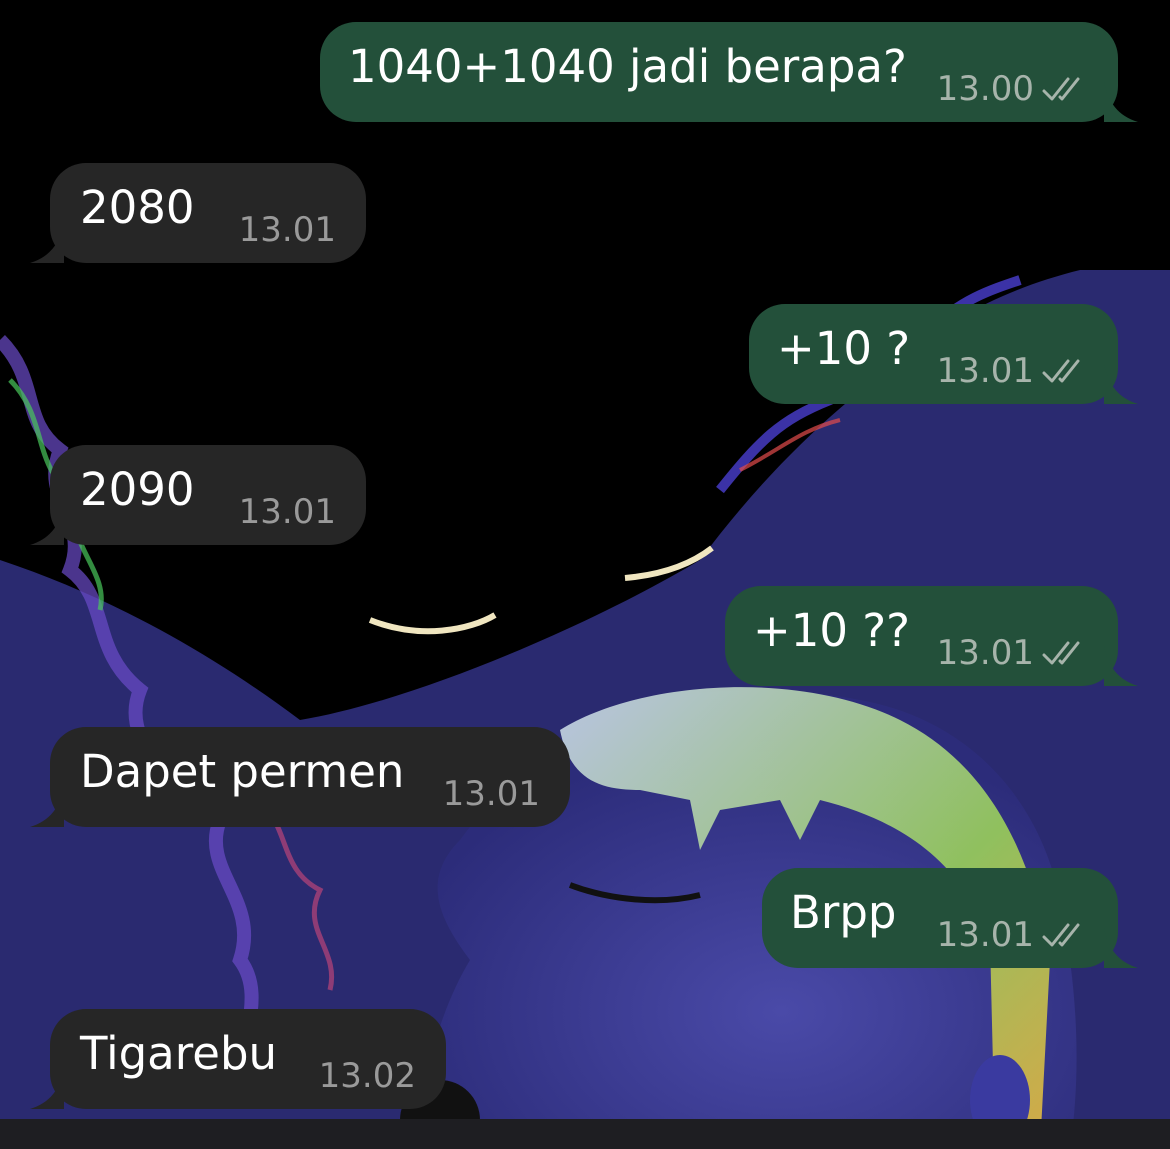 The width and height of the screenshot is (1170, 1149). Describe the element at coordinates (198, 495) in the screenshot. I see `message-bubble-incoming: 2090 13.01` at that location.